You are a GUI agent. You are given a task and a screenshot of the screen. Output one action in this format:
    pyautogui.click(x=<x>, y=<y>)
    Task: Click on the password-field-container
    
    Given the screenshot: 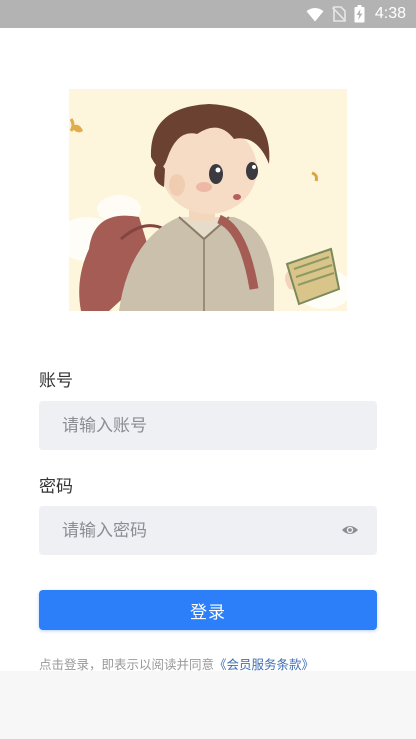 What is the action you would take?
    pyautogui.click(x=208, y=530)
    